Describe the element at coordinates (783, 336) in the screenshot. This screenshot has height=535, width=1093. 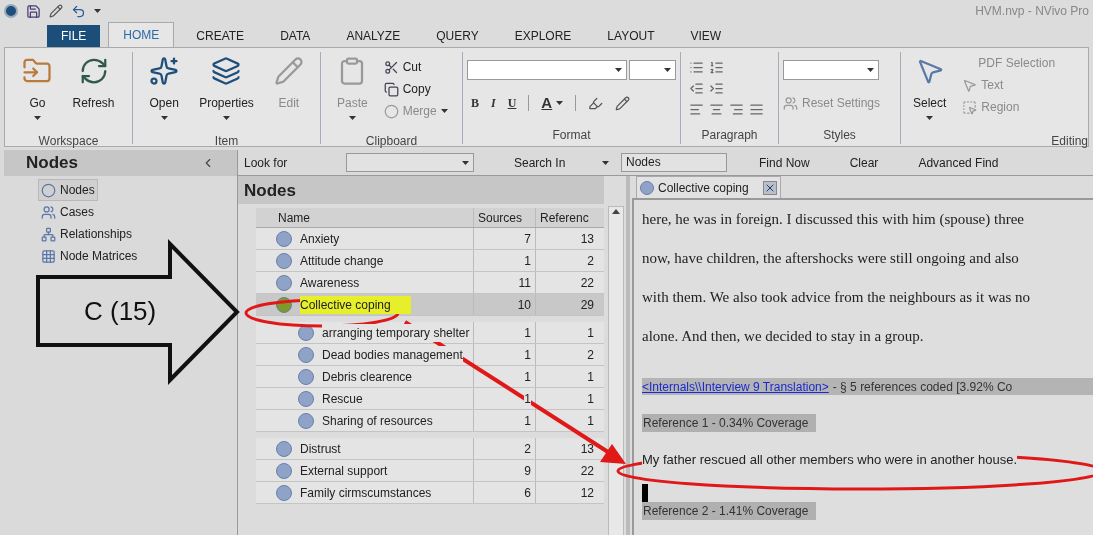
I see `document-text: alone. And then, we decided to stay in a group.` at that location.